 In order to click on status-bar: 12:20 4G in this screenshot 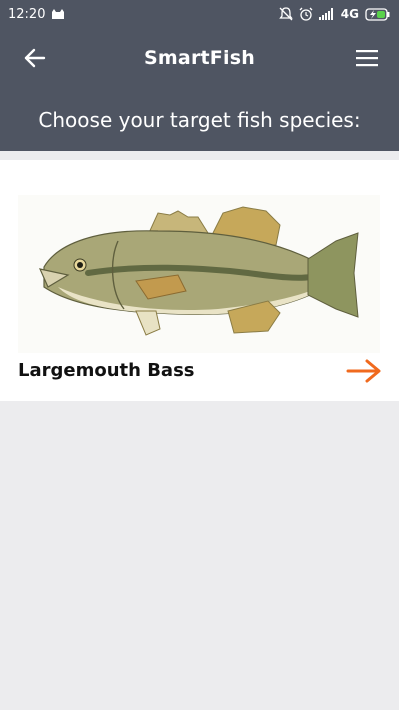, I will do `click(199, 14)`.